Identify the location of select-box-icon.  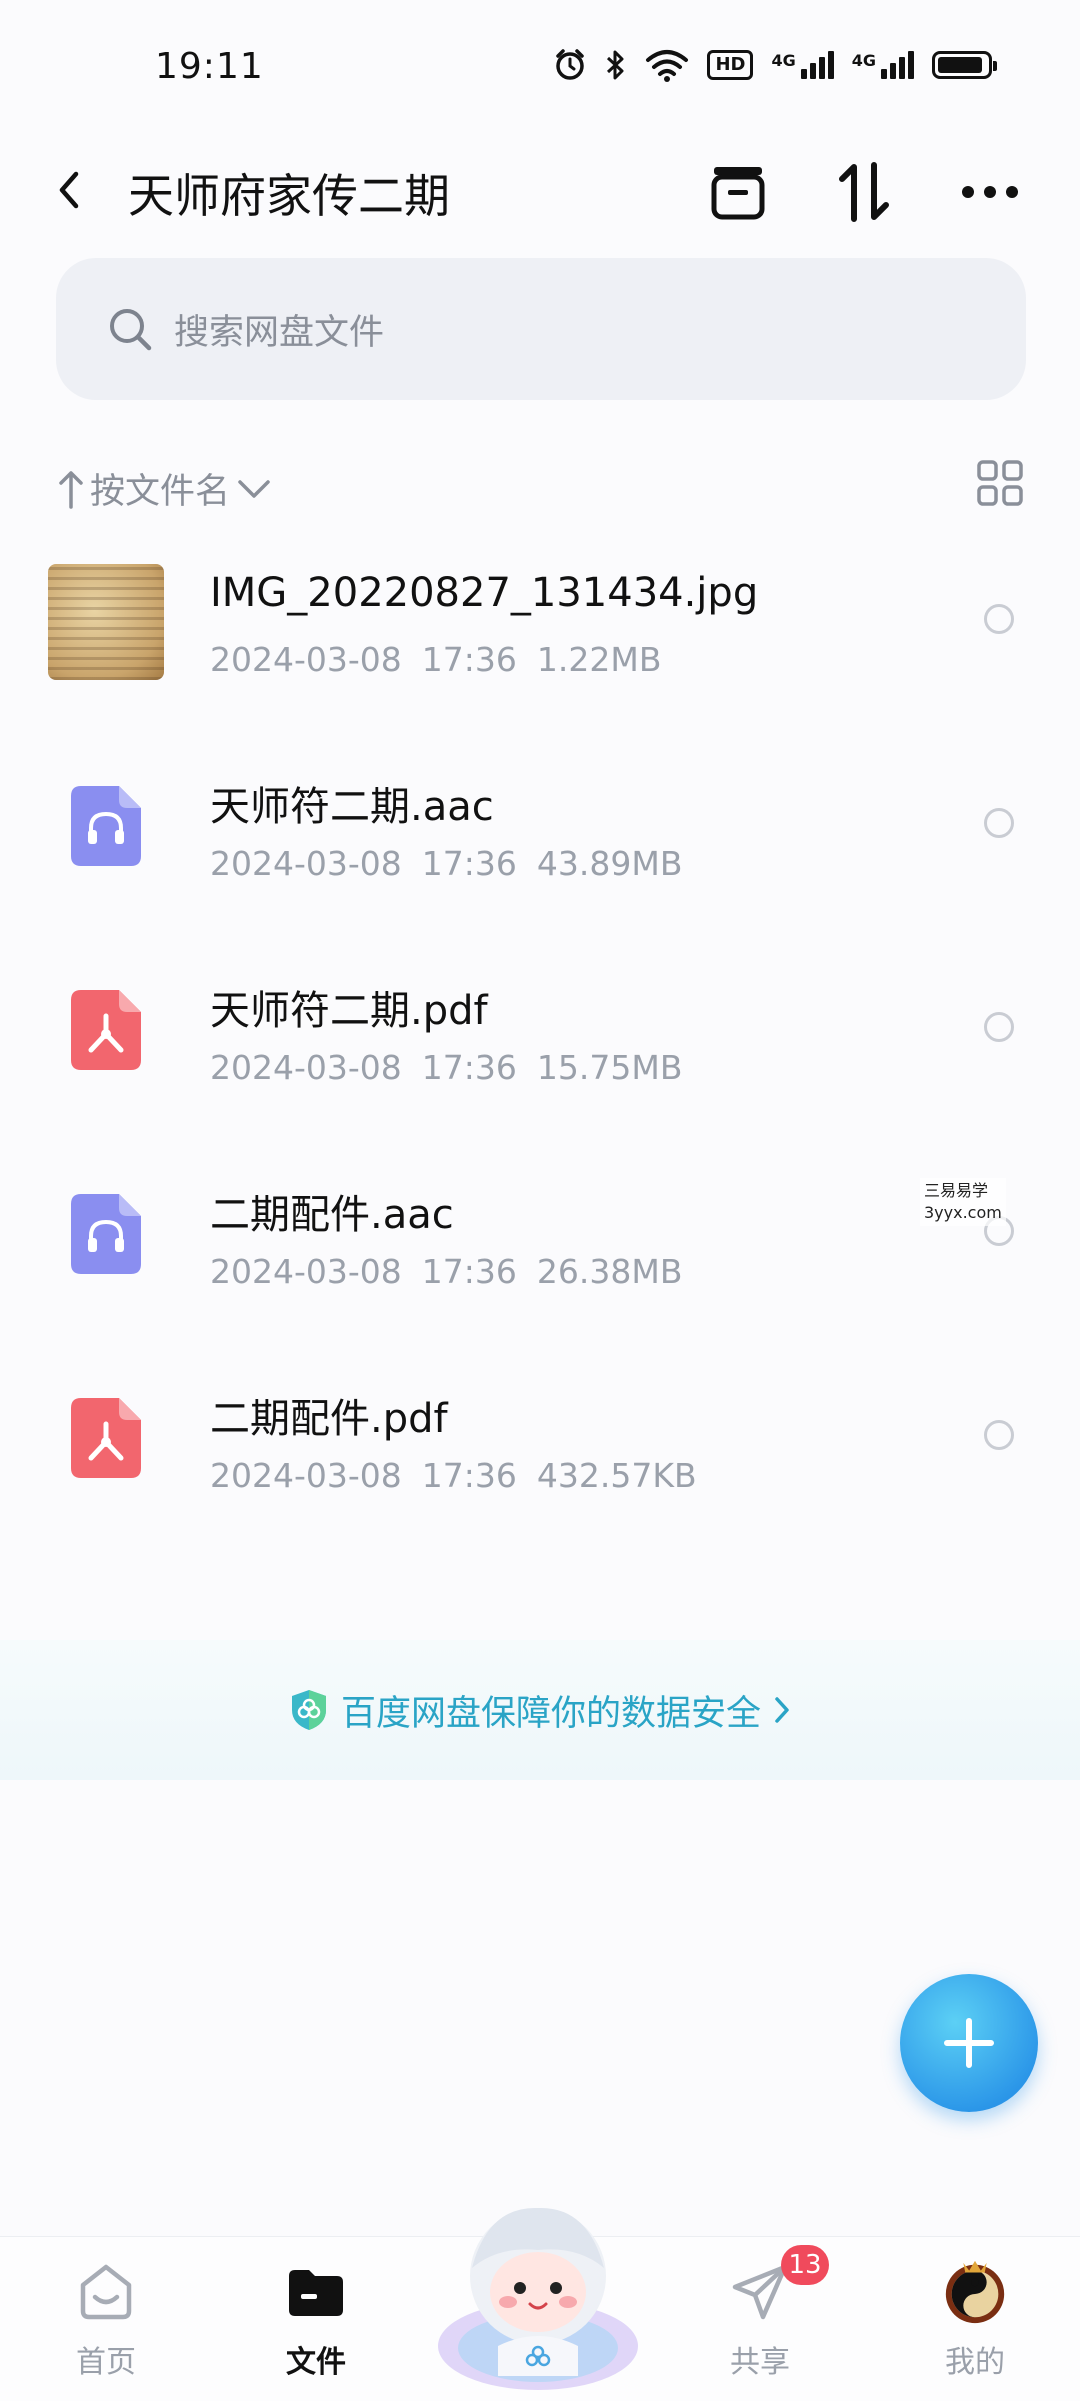
(738, 193).